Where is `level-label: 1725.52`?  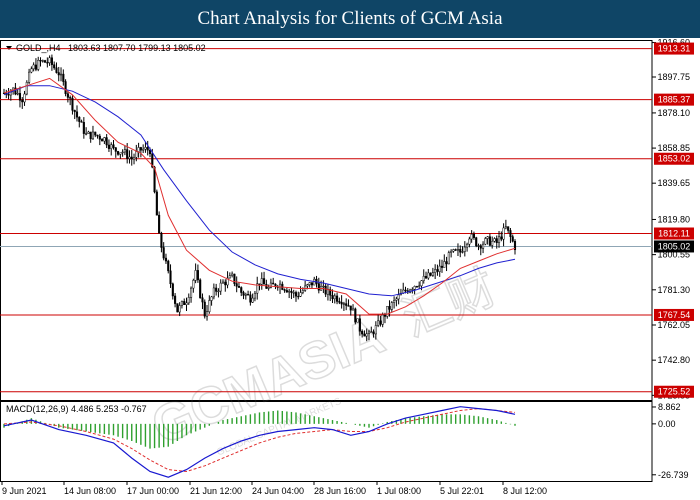
level-label: 1725.52 is located at coordinates (674, 392).